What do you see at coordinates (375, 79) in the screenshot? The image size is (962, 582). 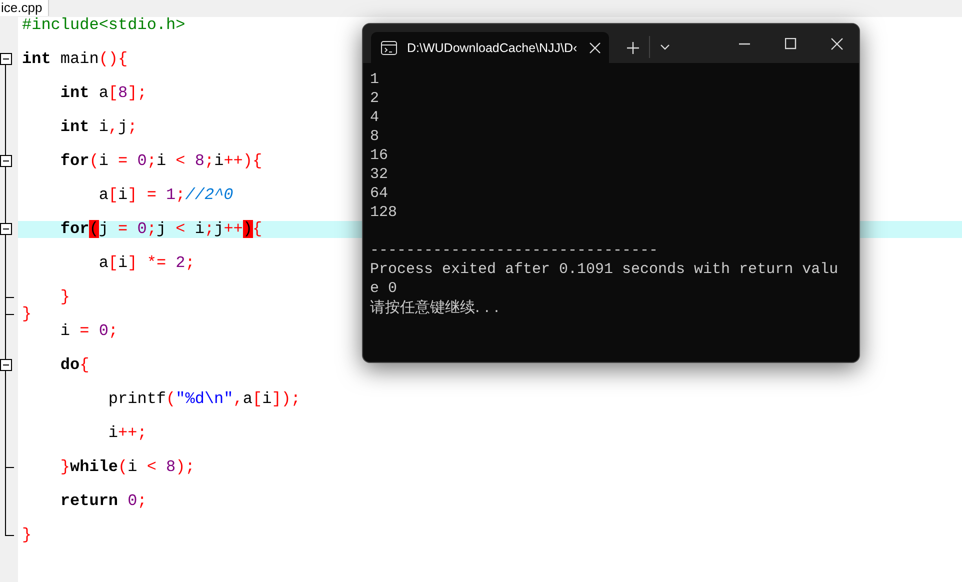 I see `output-line: 1` at bounding box center [375, 79].